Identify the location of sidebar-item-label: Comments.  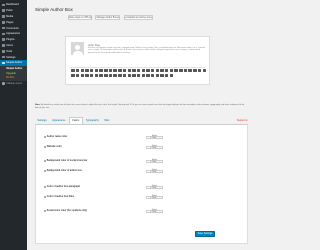
(12, 28).